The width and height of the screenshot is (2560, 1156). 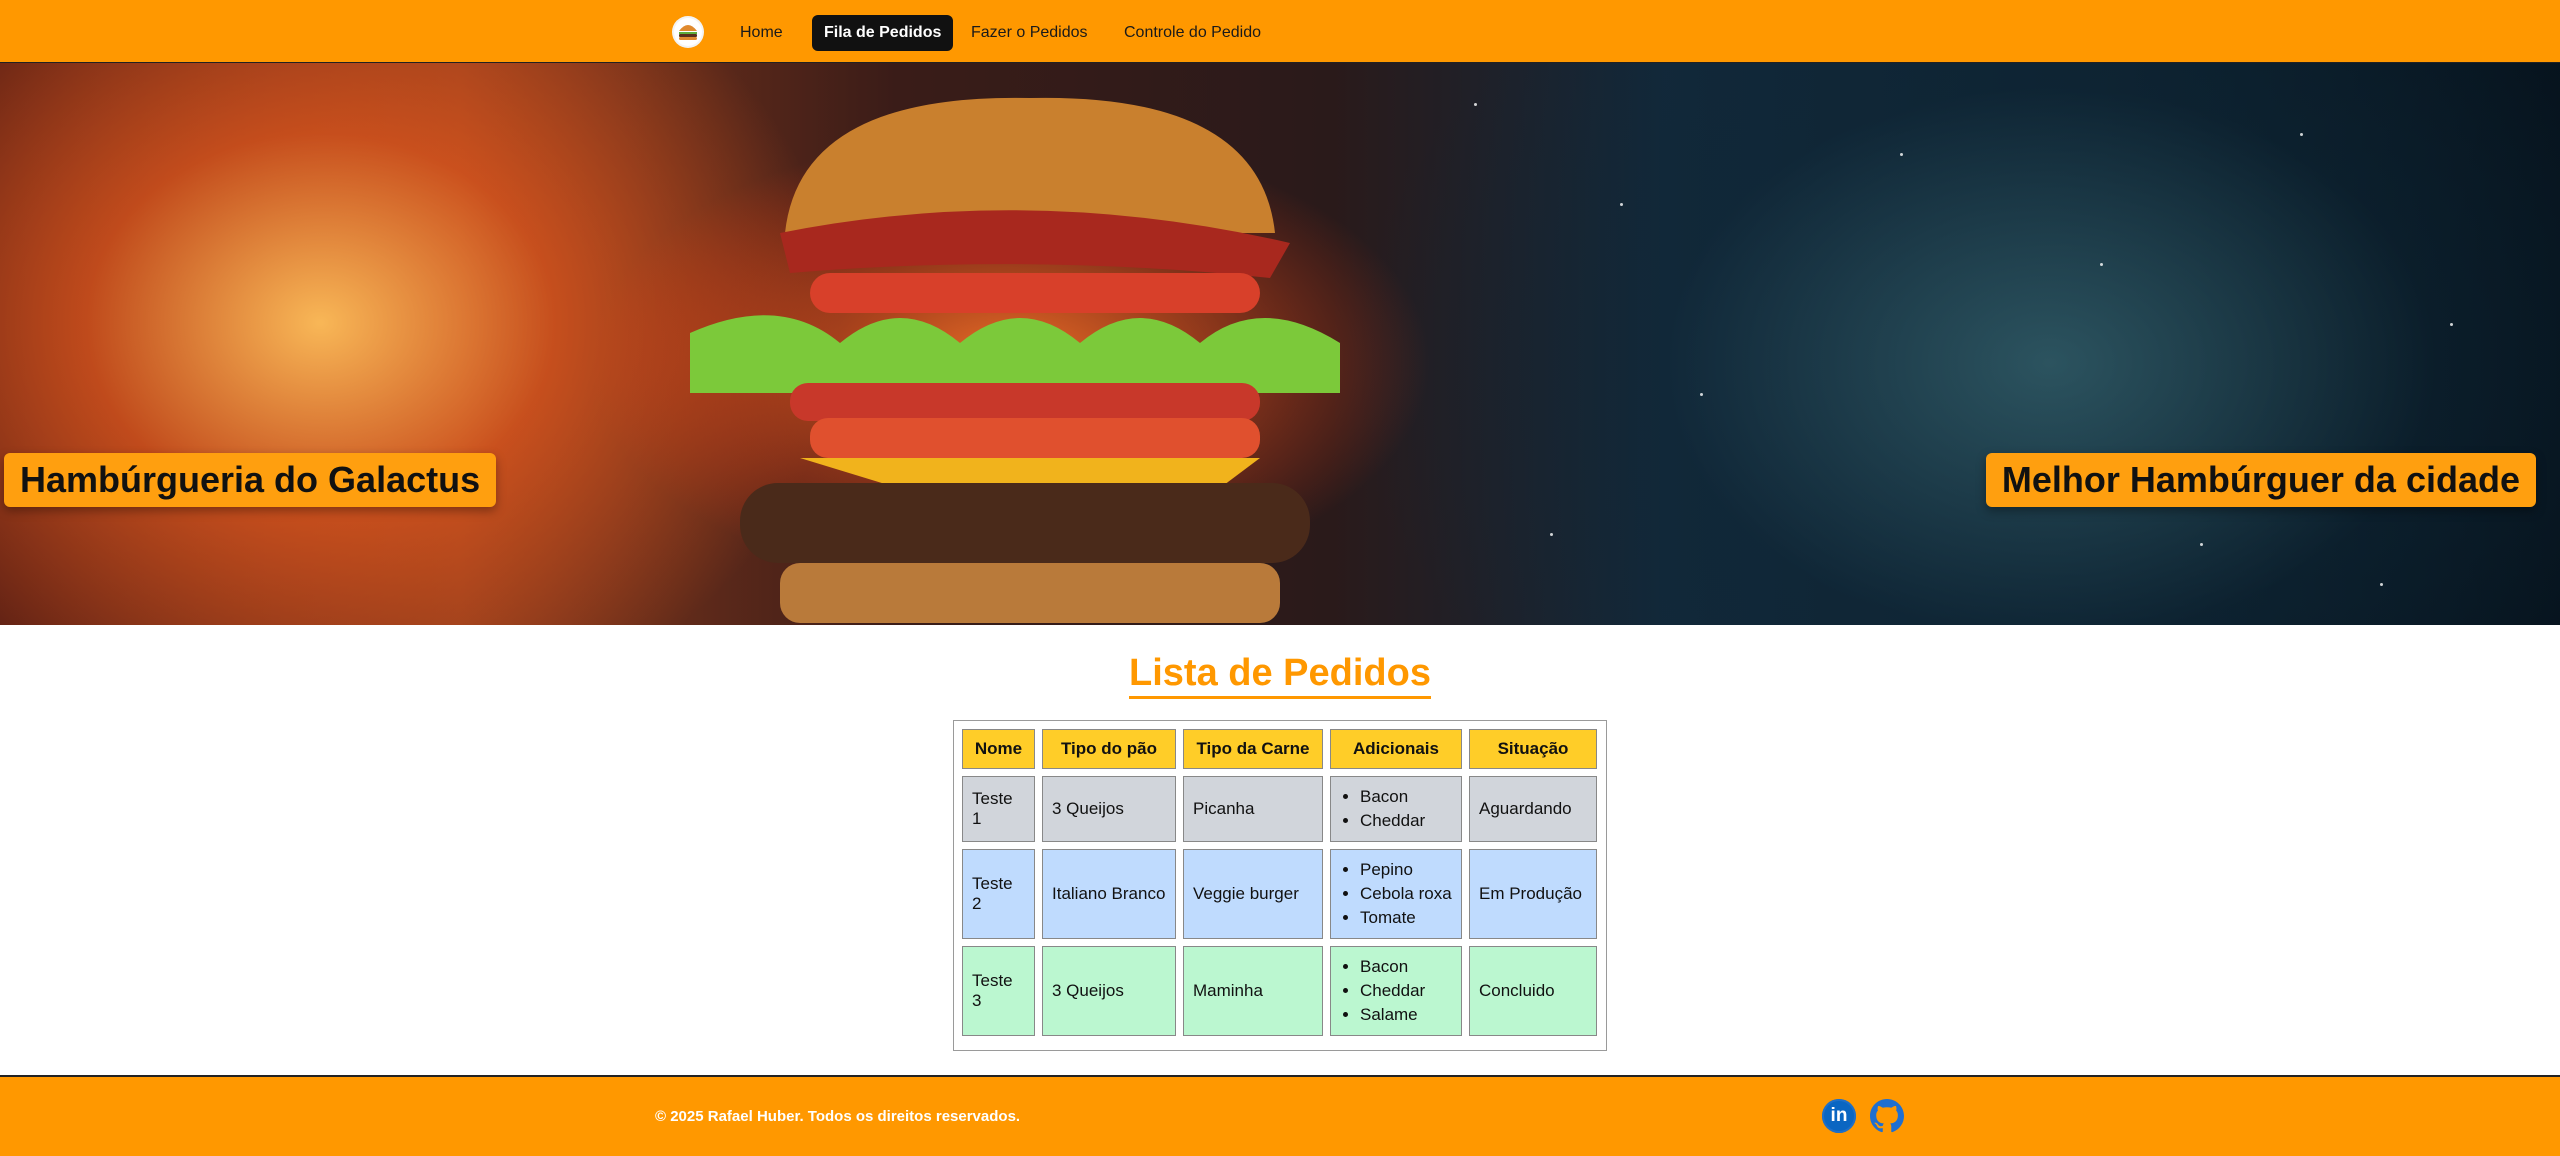 I want to click on nav-fazer-pedidos: Fazer o Pedidos, so click(x=1029, y=33).